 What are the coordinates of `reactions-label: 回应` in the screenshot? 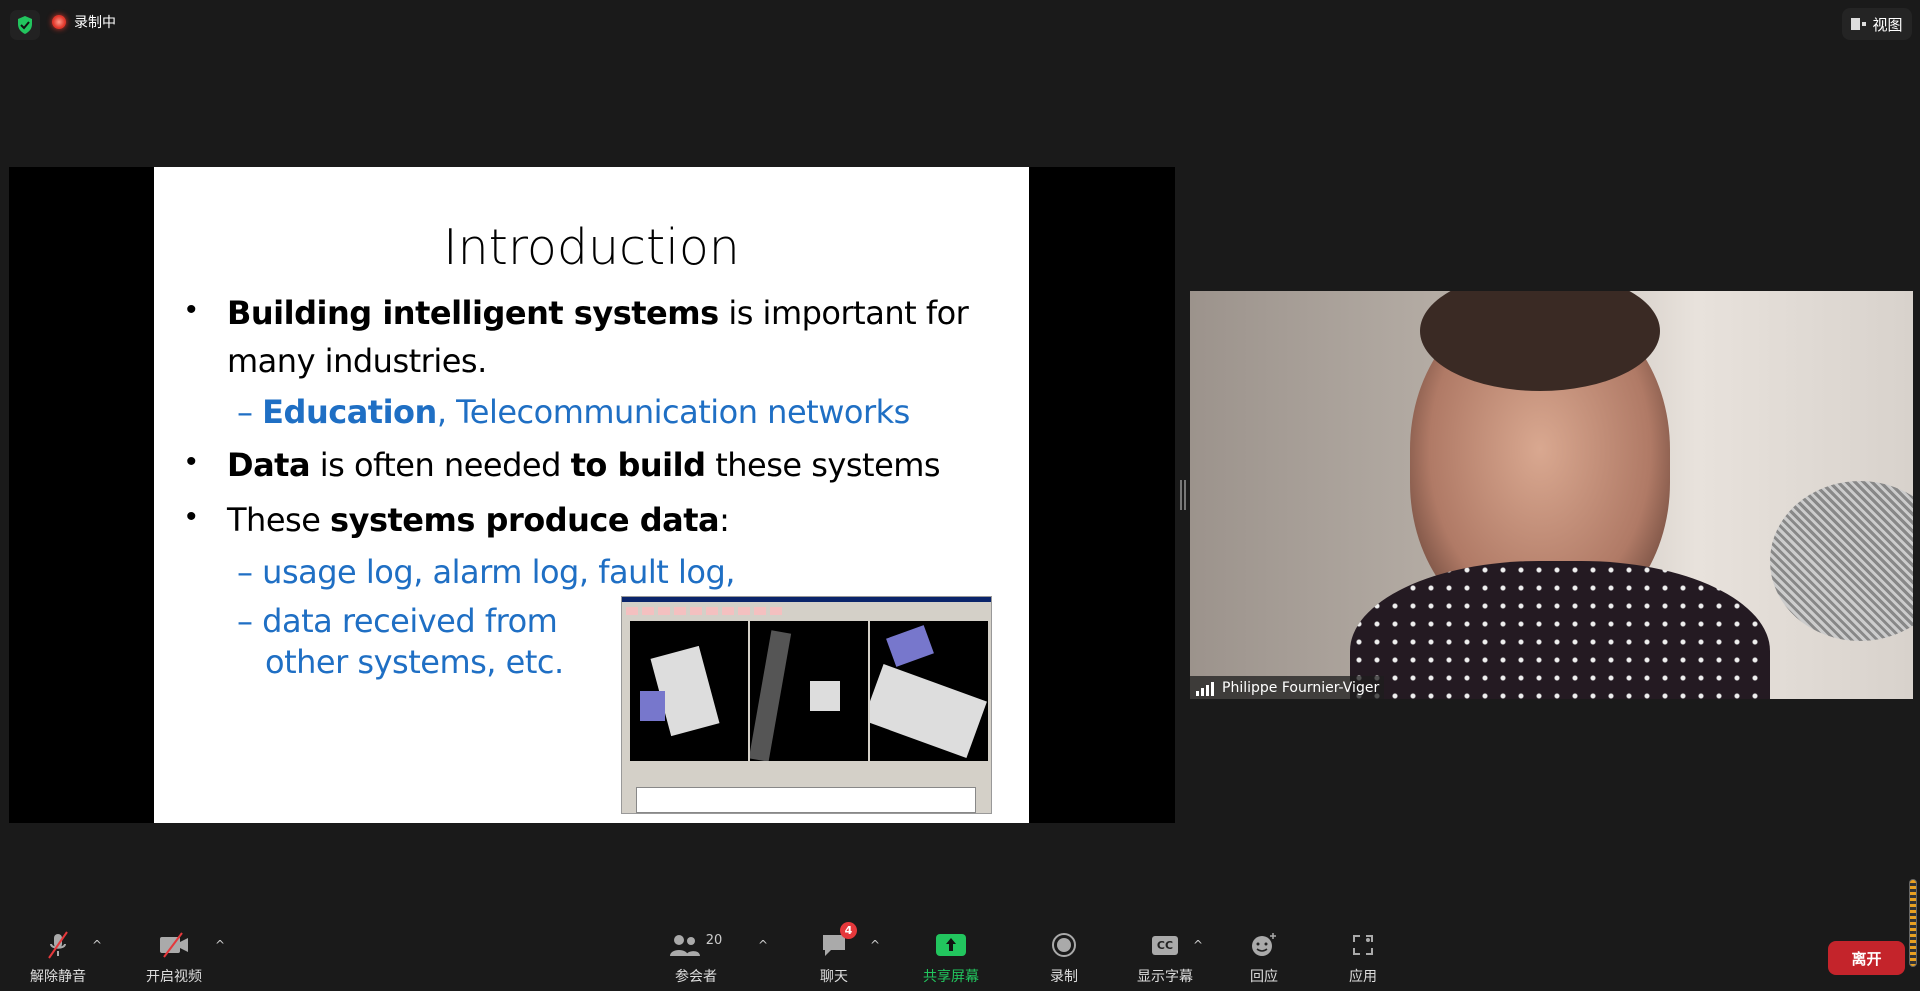 It's located at (1264, 977).